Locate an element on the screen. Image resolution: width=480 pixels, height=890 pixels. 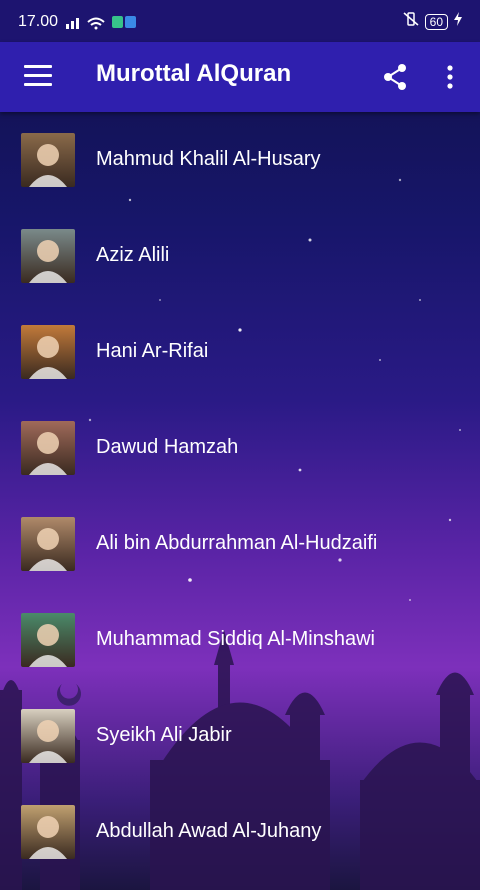
reciter-name: Abdullah Awad Al-Juhany is located at coordinates (209, 831).